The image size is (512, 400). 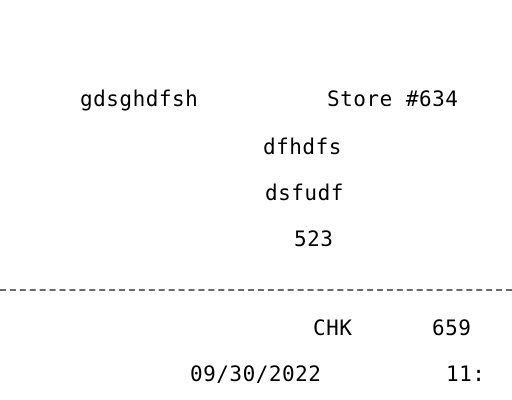 I want to click on store-name: gdsghdfsh, so click(x=139, y=99).